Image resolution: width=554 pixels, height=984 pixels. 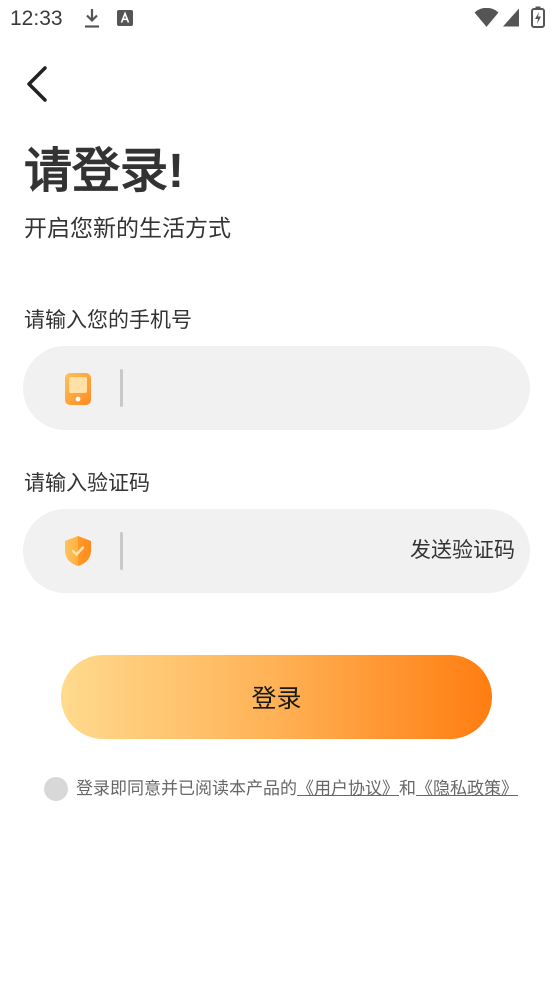 I want to click on status-time: 12:33, so click(x=36, y=18).